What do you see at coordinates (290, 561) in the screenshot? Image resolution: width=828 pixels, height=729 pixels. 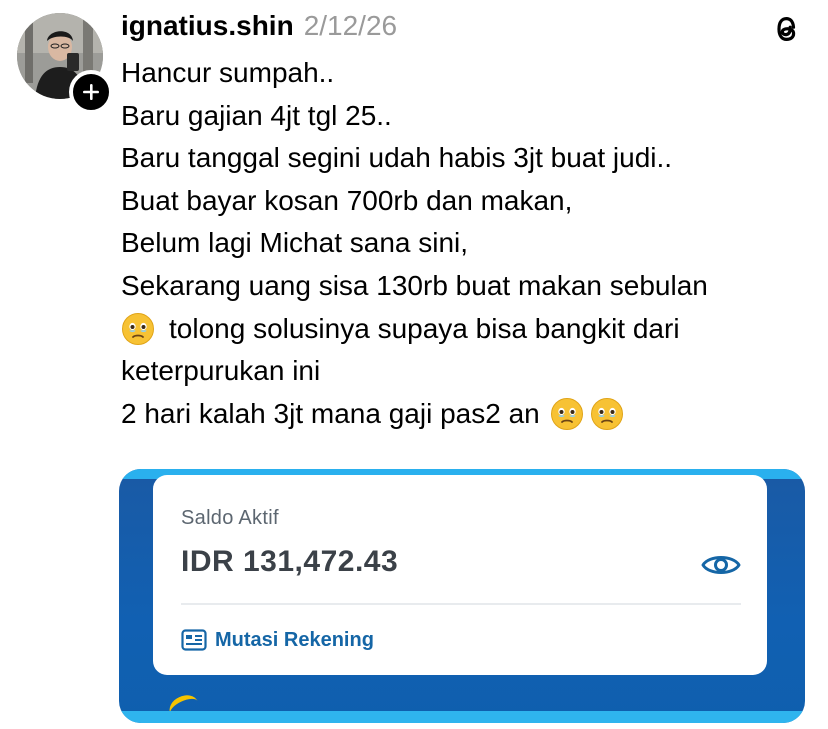 I see `balance-amount: IDR 131,472.43` at bounding box center [290, 561].